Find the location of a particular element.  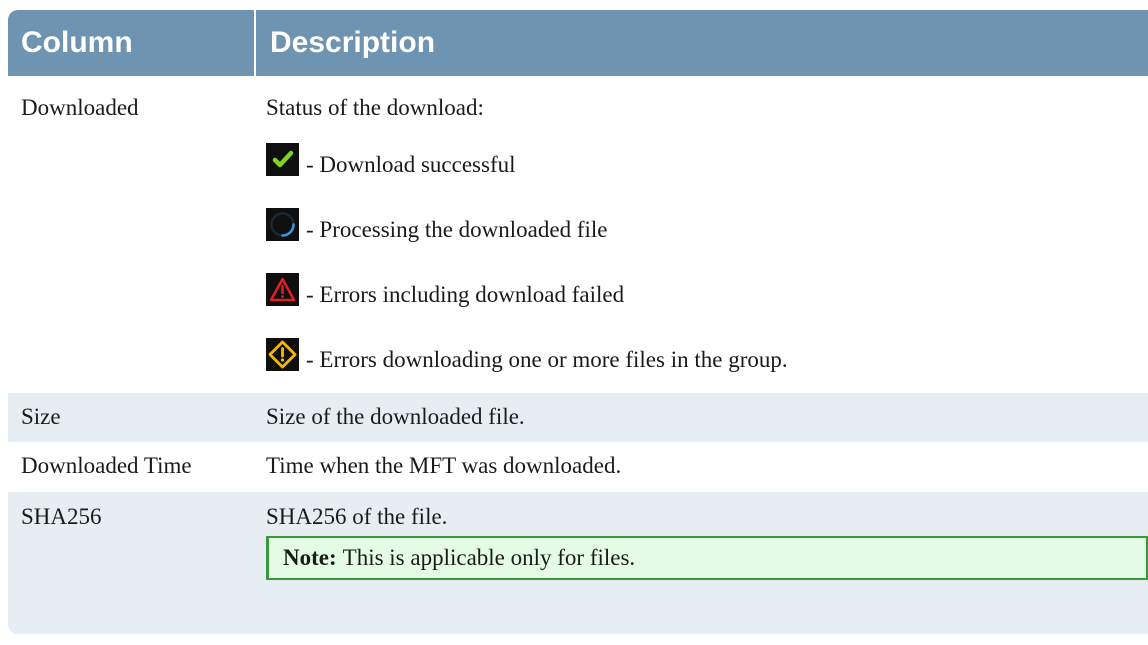

status-item-error: - Errors including download failed is located at coordinates (707, 288).